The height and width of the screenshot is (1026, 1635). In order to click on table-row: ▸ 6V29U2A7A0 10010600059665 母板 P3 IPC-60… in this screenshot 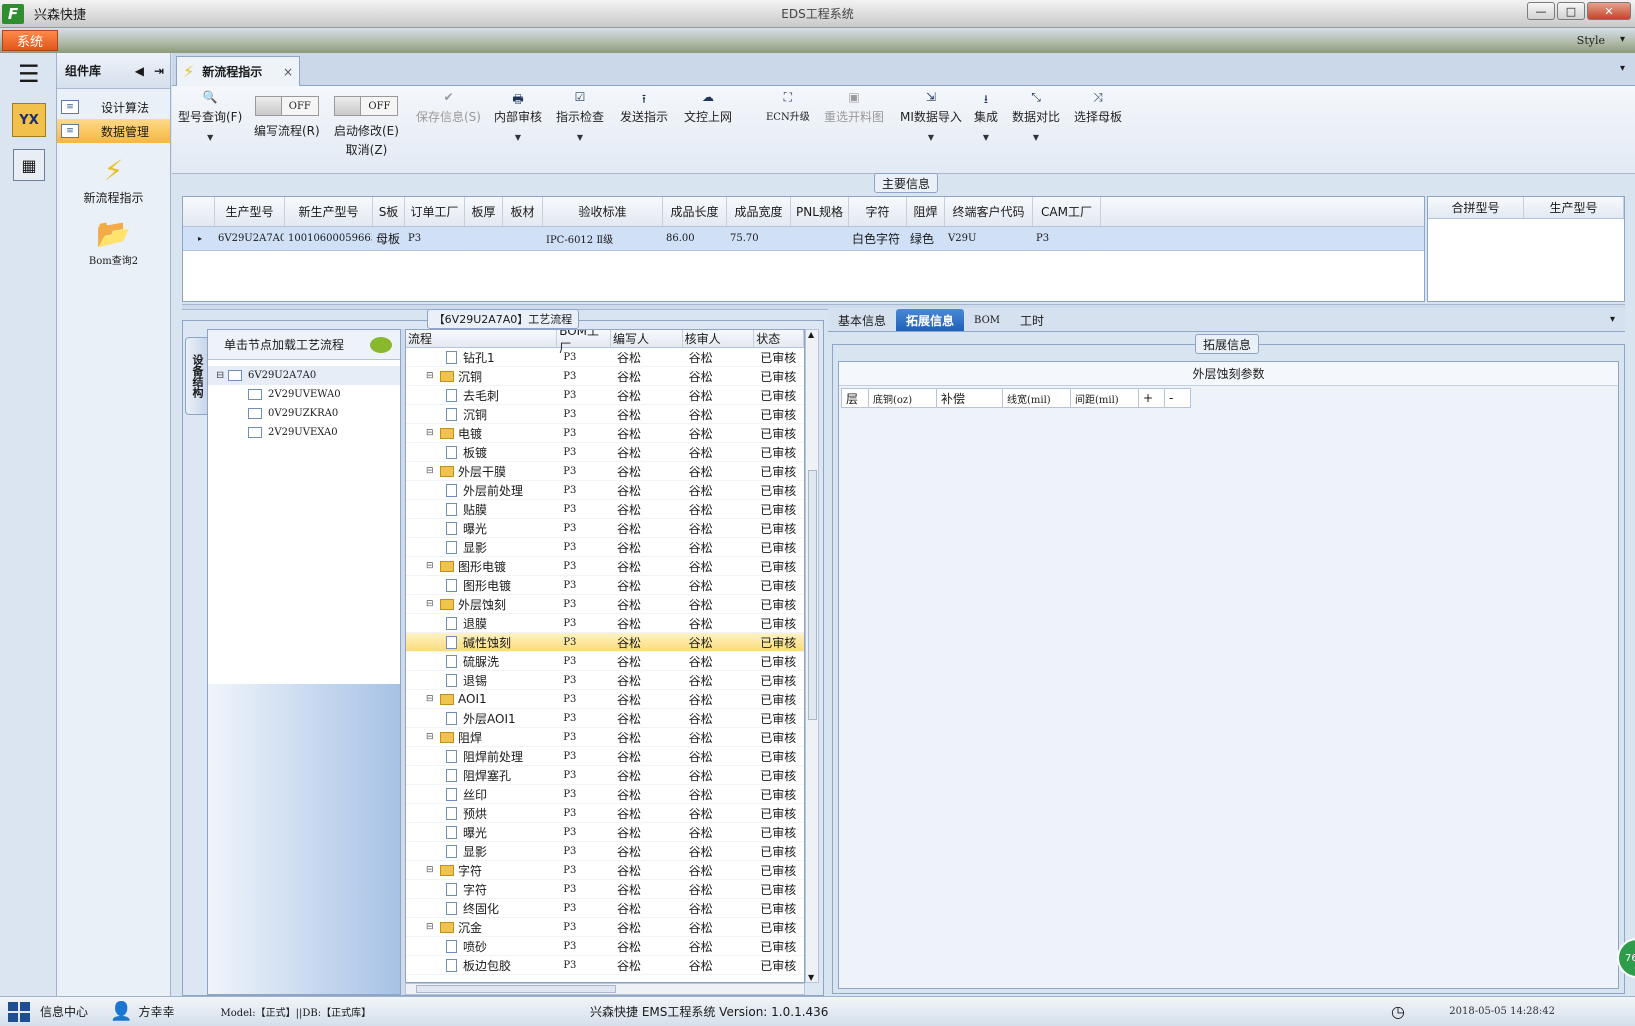, I will do `click(803, 239)`.